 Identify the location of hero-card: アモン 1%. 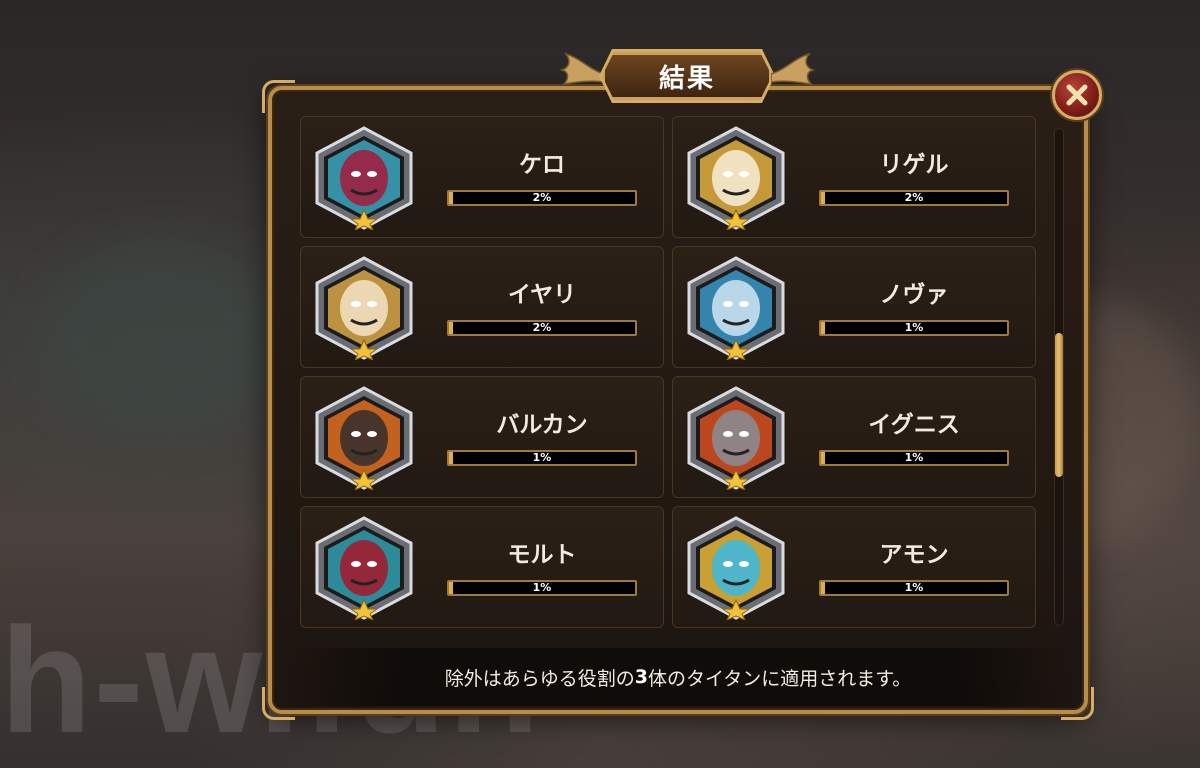
(854, 567).